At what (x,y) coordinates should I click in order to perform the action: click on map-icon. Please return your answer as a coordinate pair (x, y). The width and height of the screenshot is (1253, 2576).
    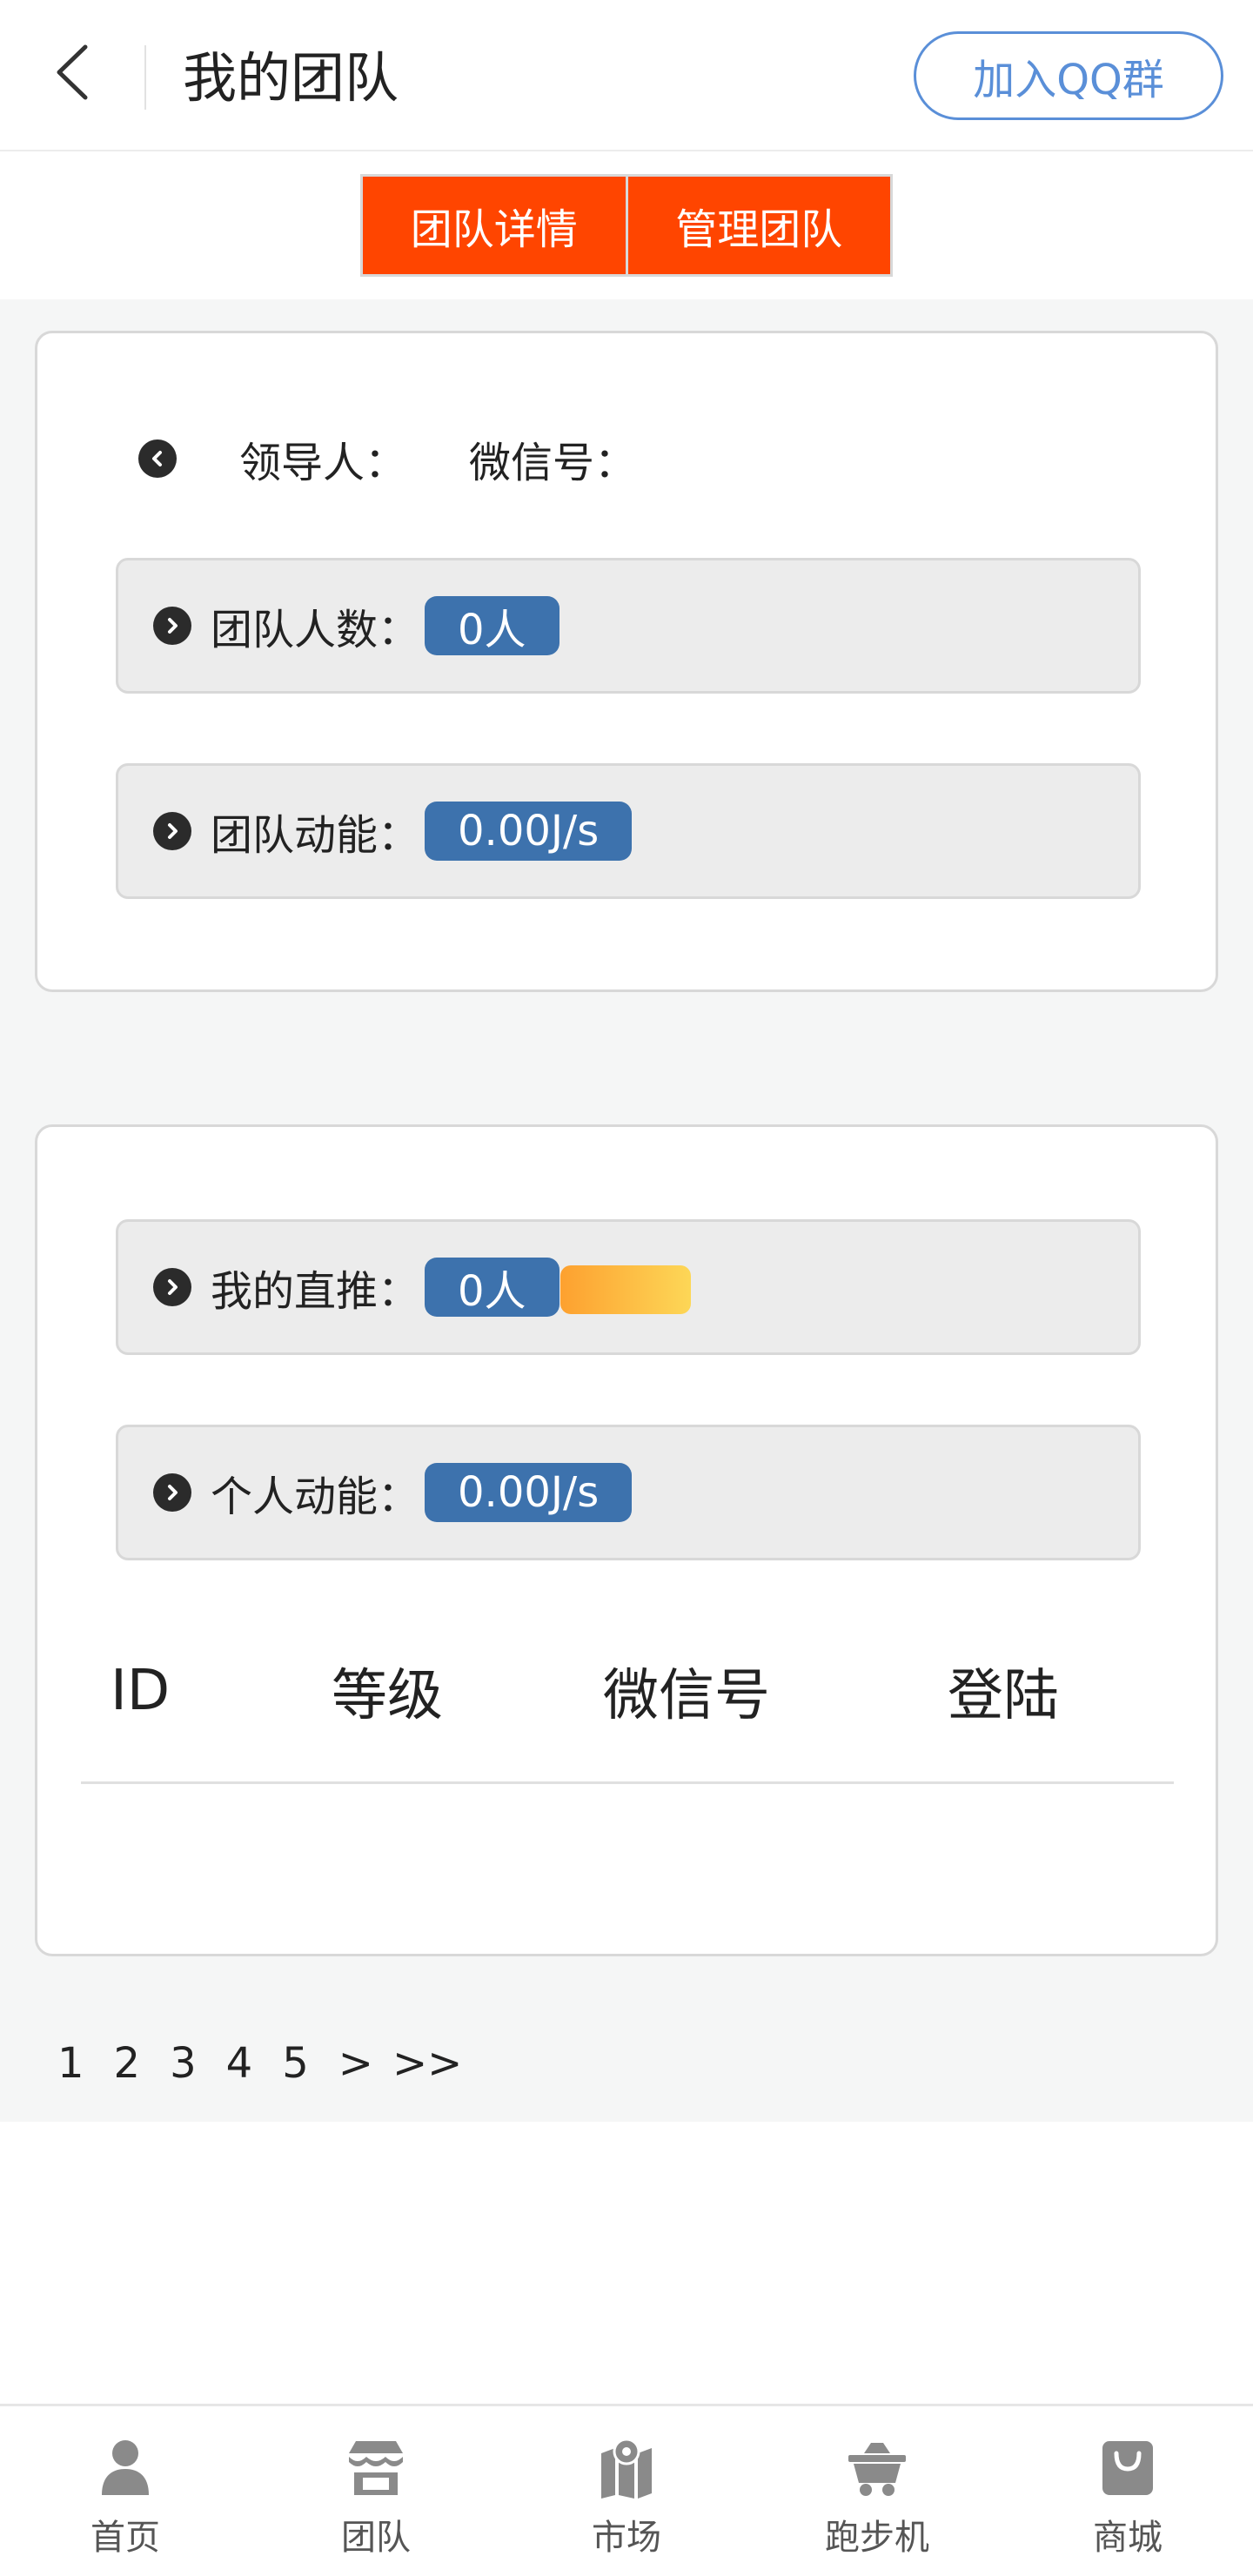
    Looking at the image, I should click on (626, 2468).